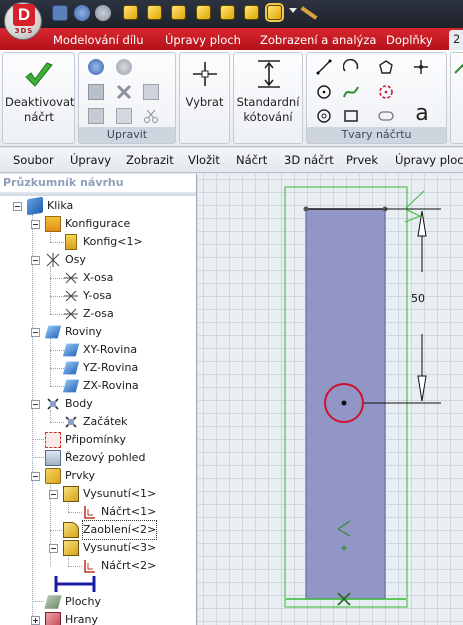  Describe the element at coordinates (75, 259) in the screenshot. I see `tree-item-label: Osy` at that location.